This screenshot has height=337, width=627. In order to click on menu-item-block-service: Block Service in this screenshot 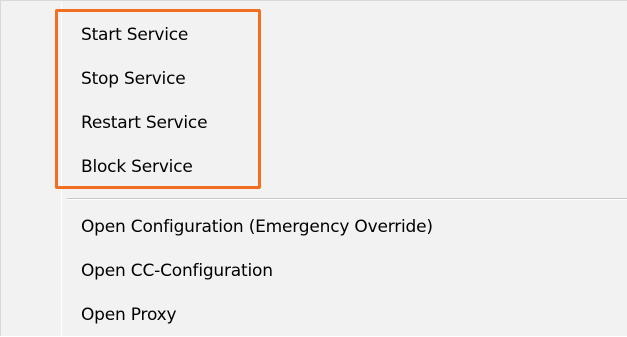, I will do `click(137, 167)`.